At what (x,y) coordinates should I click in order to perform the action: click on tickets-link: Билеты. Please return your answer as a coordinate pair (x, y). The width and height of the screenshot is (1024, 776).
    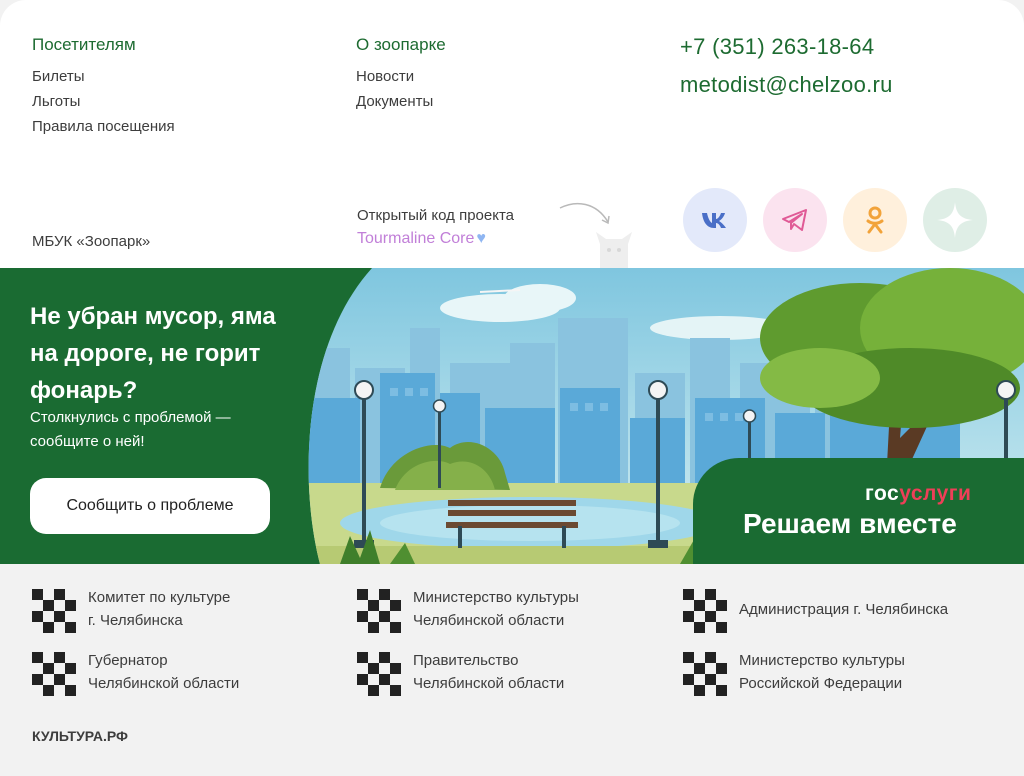
    Looking at the image, I should click on (103, 76).